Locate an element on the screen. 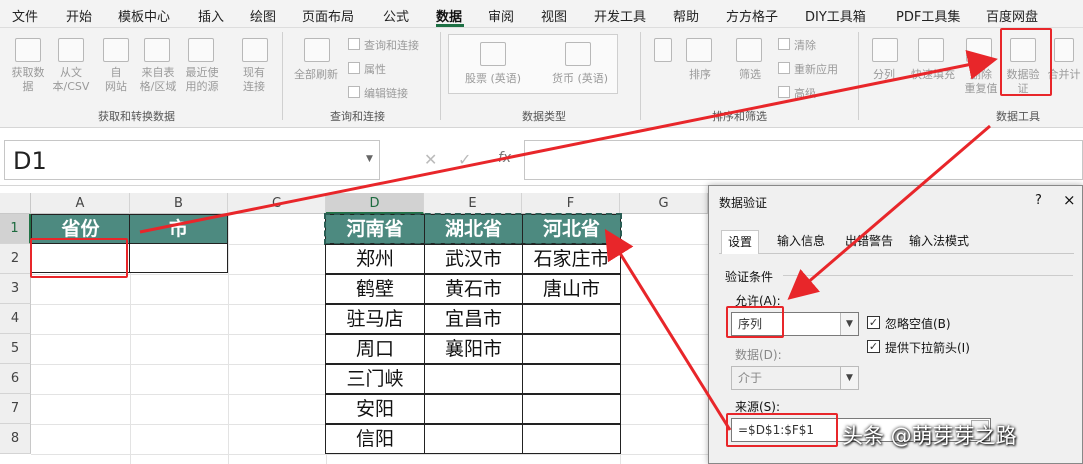 The width and height of the screenshot is (1083, 464). arrow-to-source-range is located at coordinates (668, 329).